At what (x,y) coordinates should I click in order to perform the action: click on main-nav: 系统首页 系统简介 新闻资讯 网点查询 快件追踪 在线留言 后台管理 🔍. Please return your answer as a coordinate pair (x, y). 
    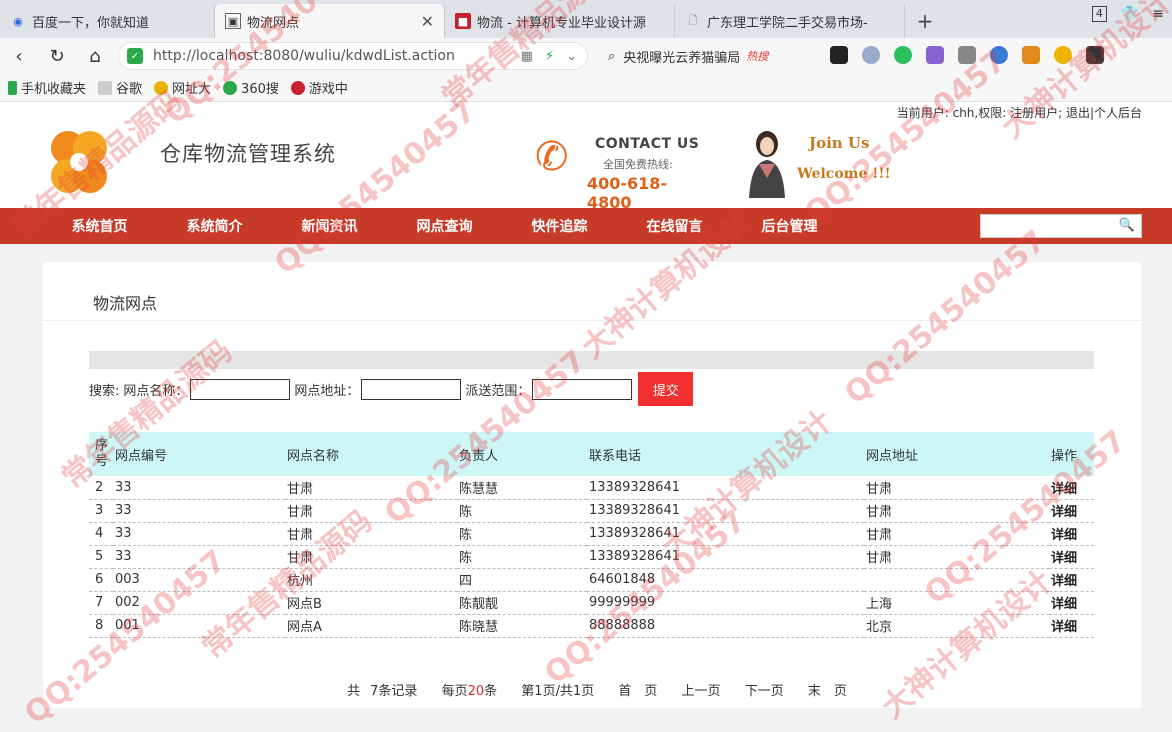
    Looking at the image, I should click on (586, 226).